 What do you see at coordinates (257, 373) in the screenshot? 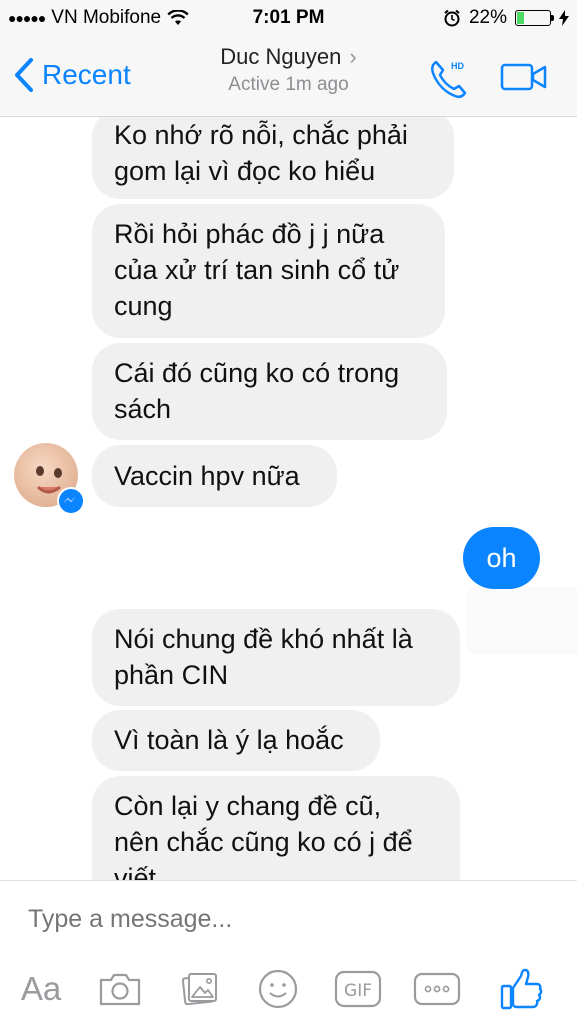
I see `message-line: Cái đó cũng ko có trong` at bounding box center [257, 373].